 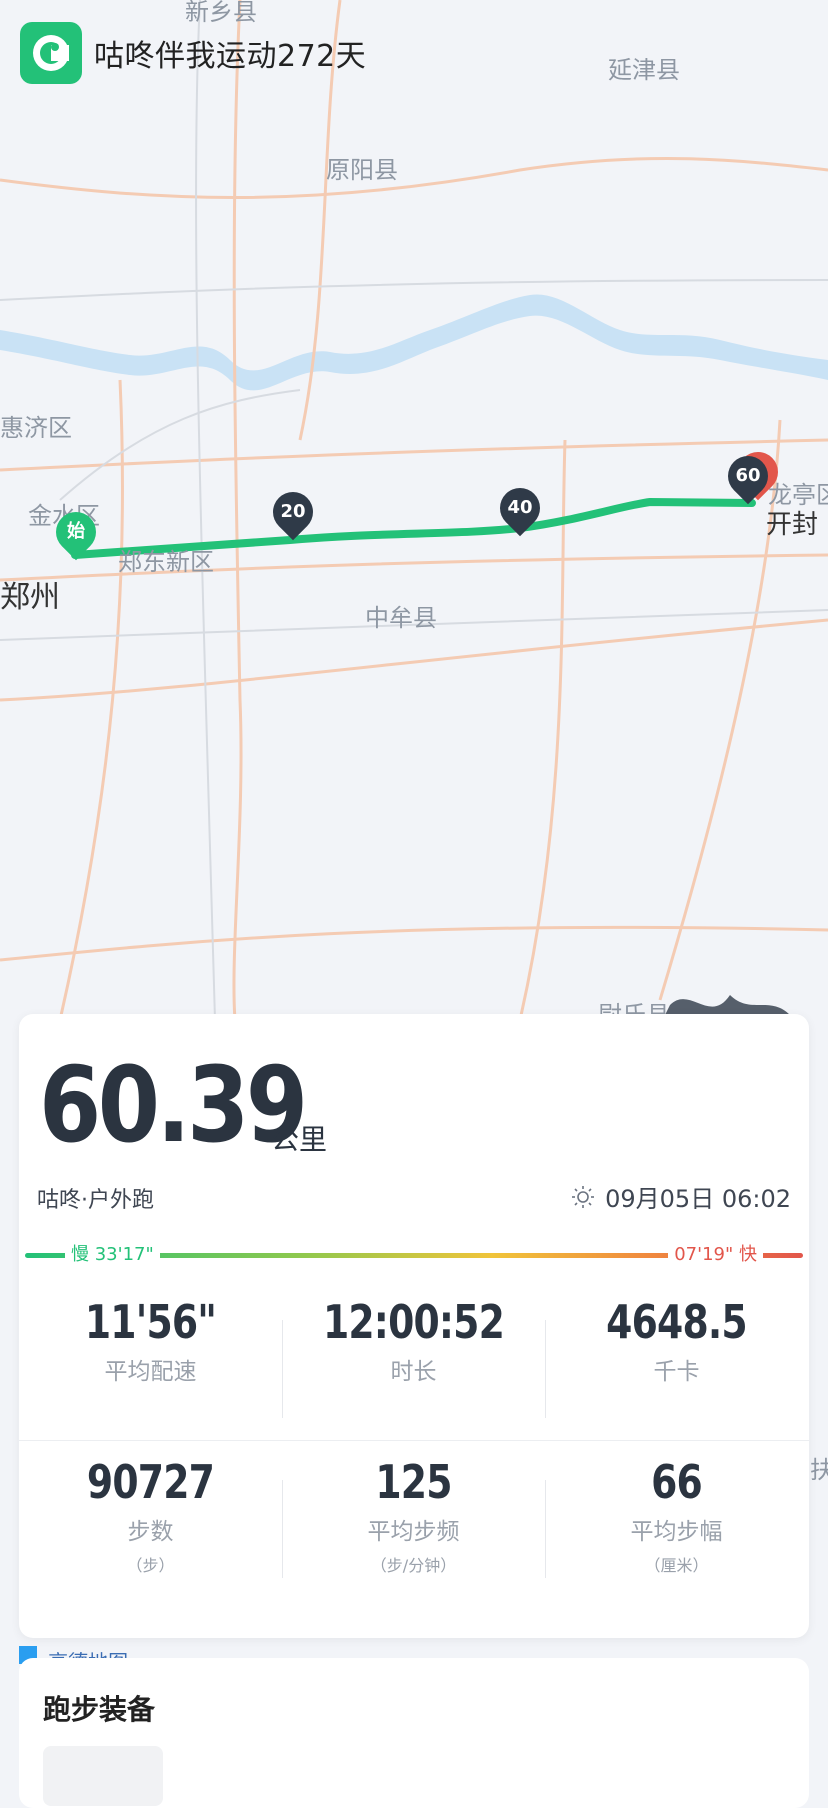 What do you see at coordinates (293, 512) in the screenshot?
I see `km-marker-20: 20` at bounding box center [293, 512].